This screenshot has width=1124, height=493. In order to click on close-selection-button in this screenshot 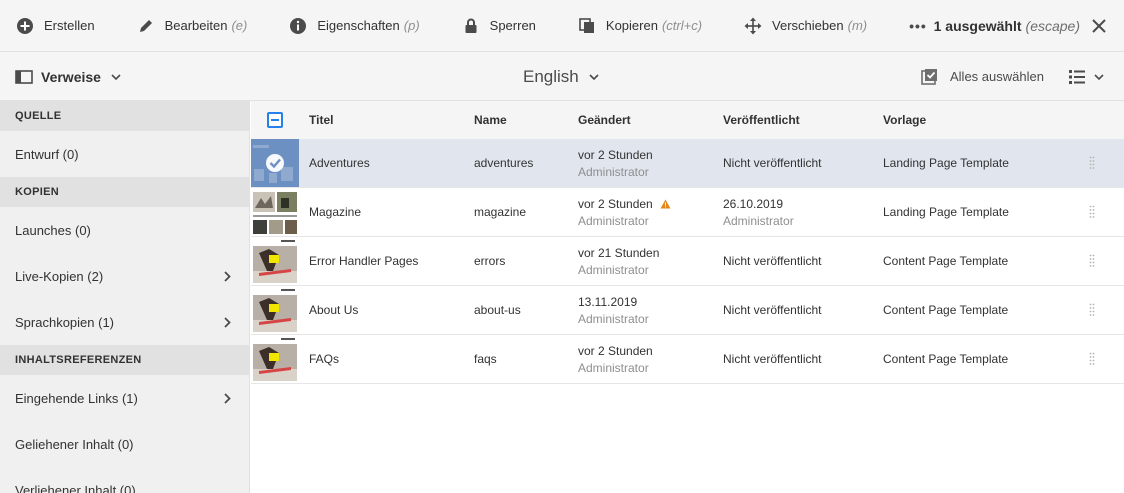, I will do `click(1099, 26)`.